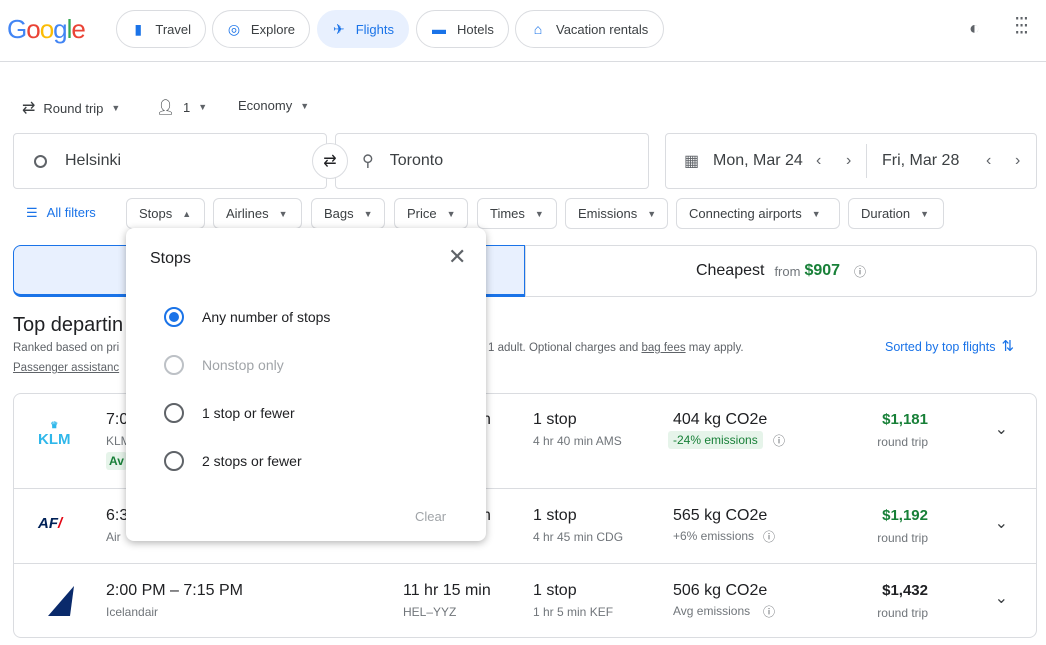 This screenshot has height=645, width=1046. Describe the element at coordinates (715, 440) in the screenshot. I see `emissions-badge: -24% emissions` at that location.